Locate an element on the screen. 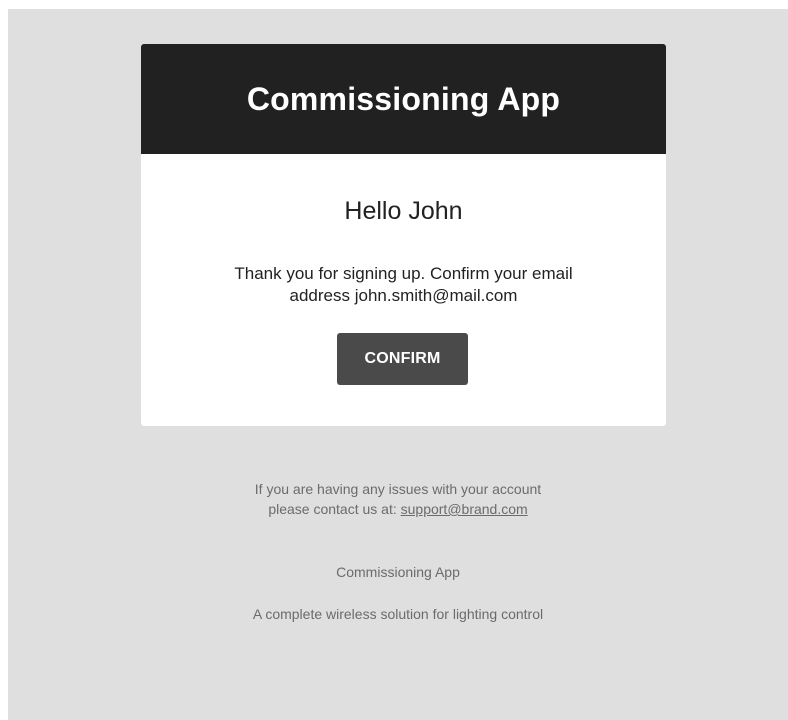  confirm-button: CONFIRM is located at coordinates (402, 359).